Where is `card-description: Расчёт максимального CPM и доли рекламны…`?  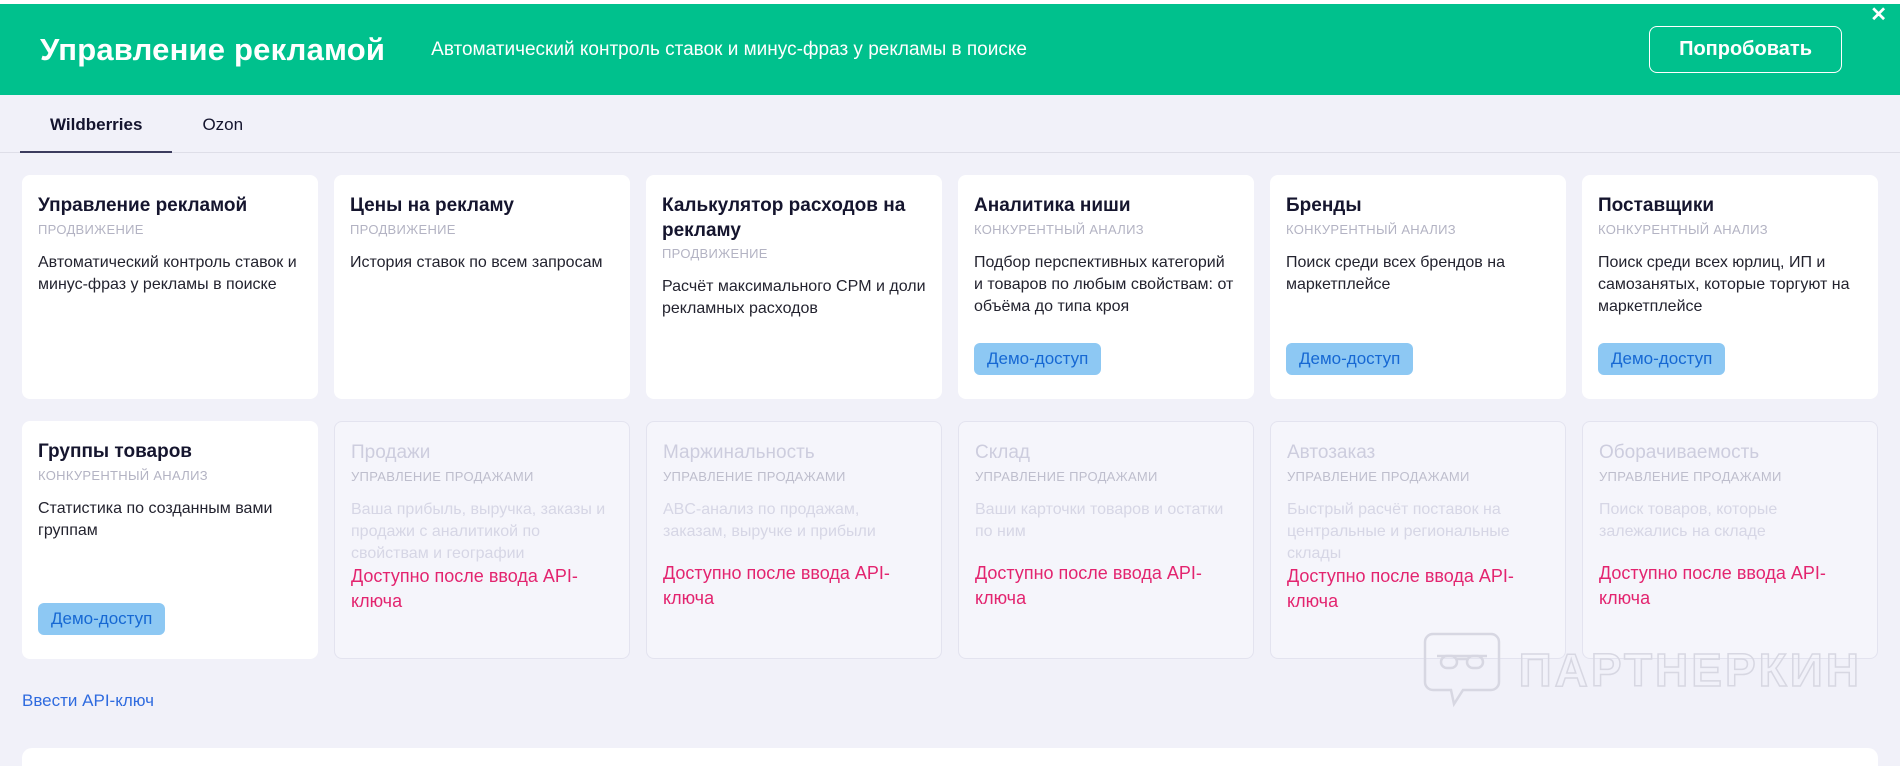
card-description: Расчёт максимального CPM и доли рекламны… is located at coordinates (794, 298).